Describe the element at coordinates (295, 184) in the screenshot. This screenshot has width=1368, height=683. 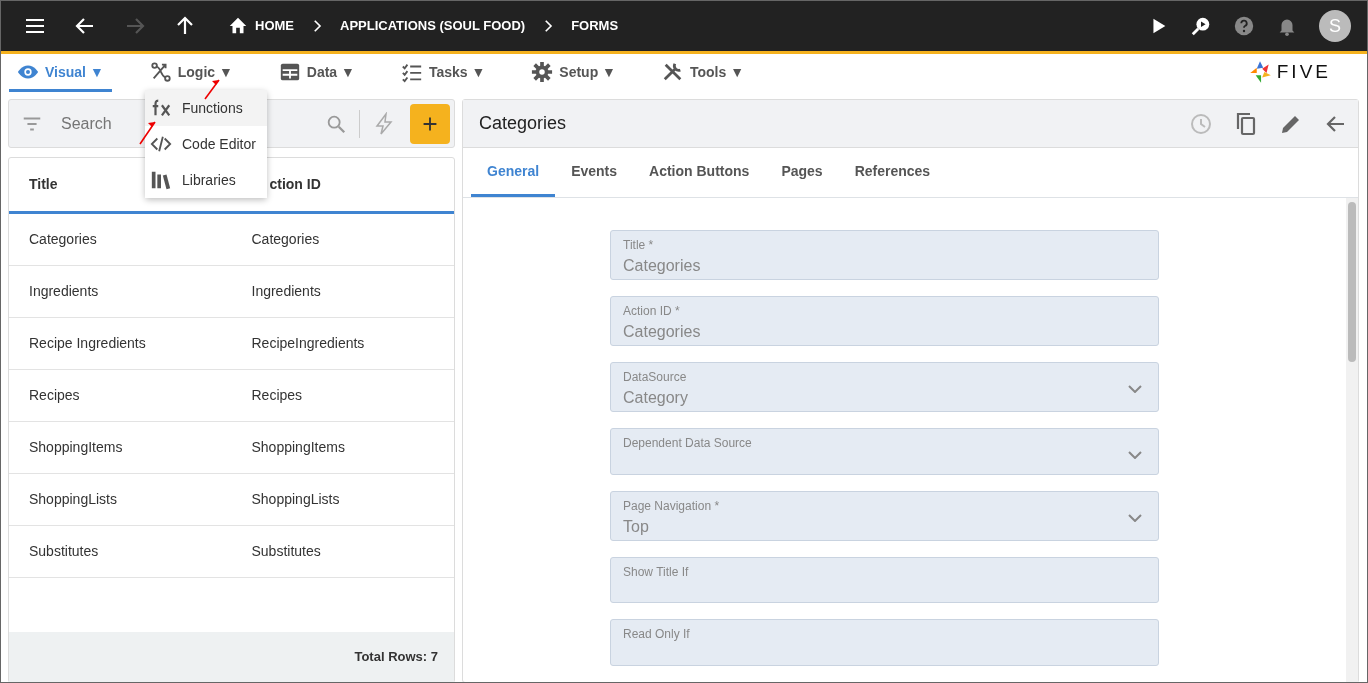
I see `column-header: ction ID` at that location.